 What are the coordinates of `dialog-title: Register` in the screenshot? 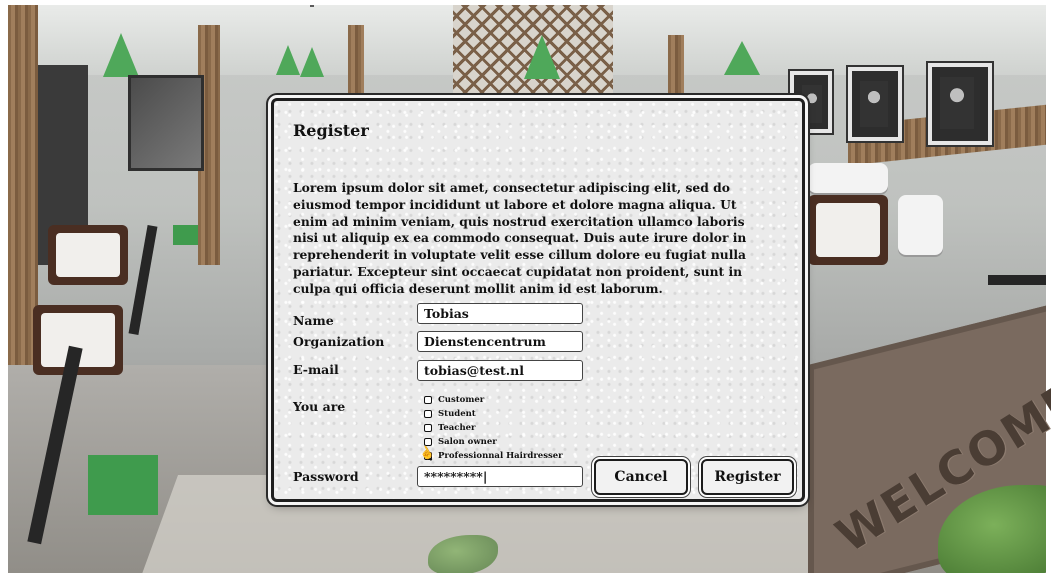 It's located at (331, 130).